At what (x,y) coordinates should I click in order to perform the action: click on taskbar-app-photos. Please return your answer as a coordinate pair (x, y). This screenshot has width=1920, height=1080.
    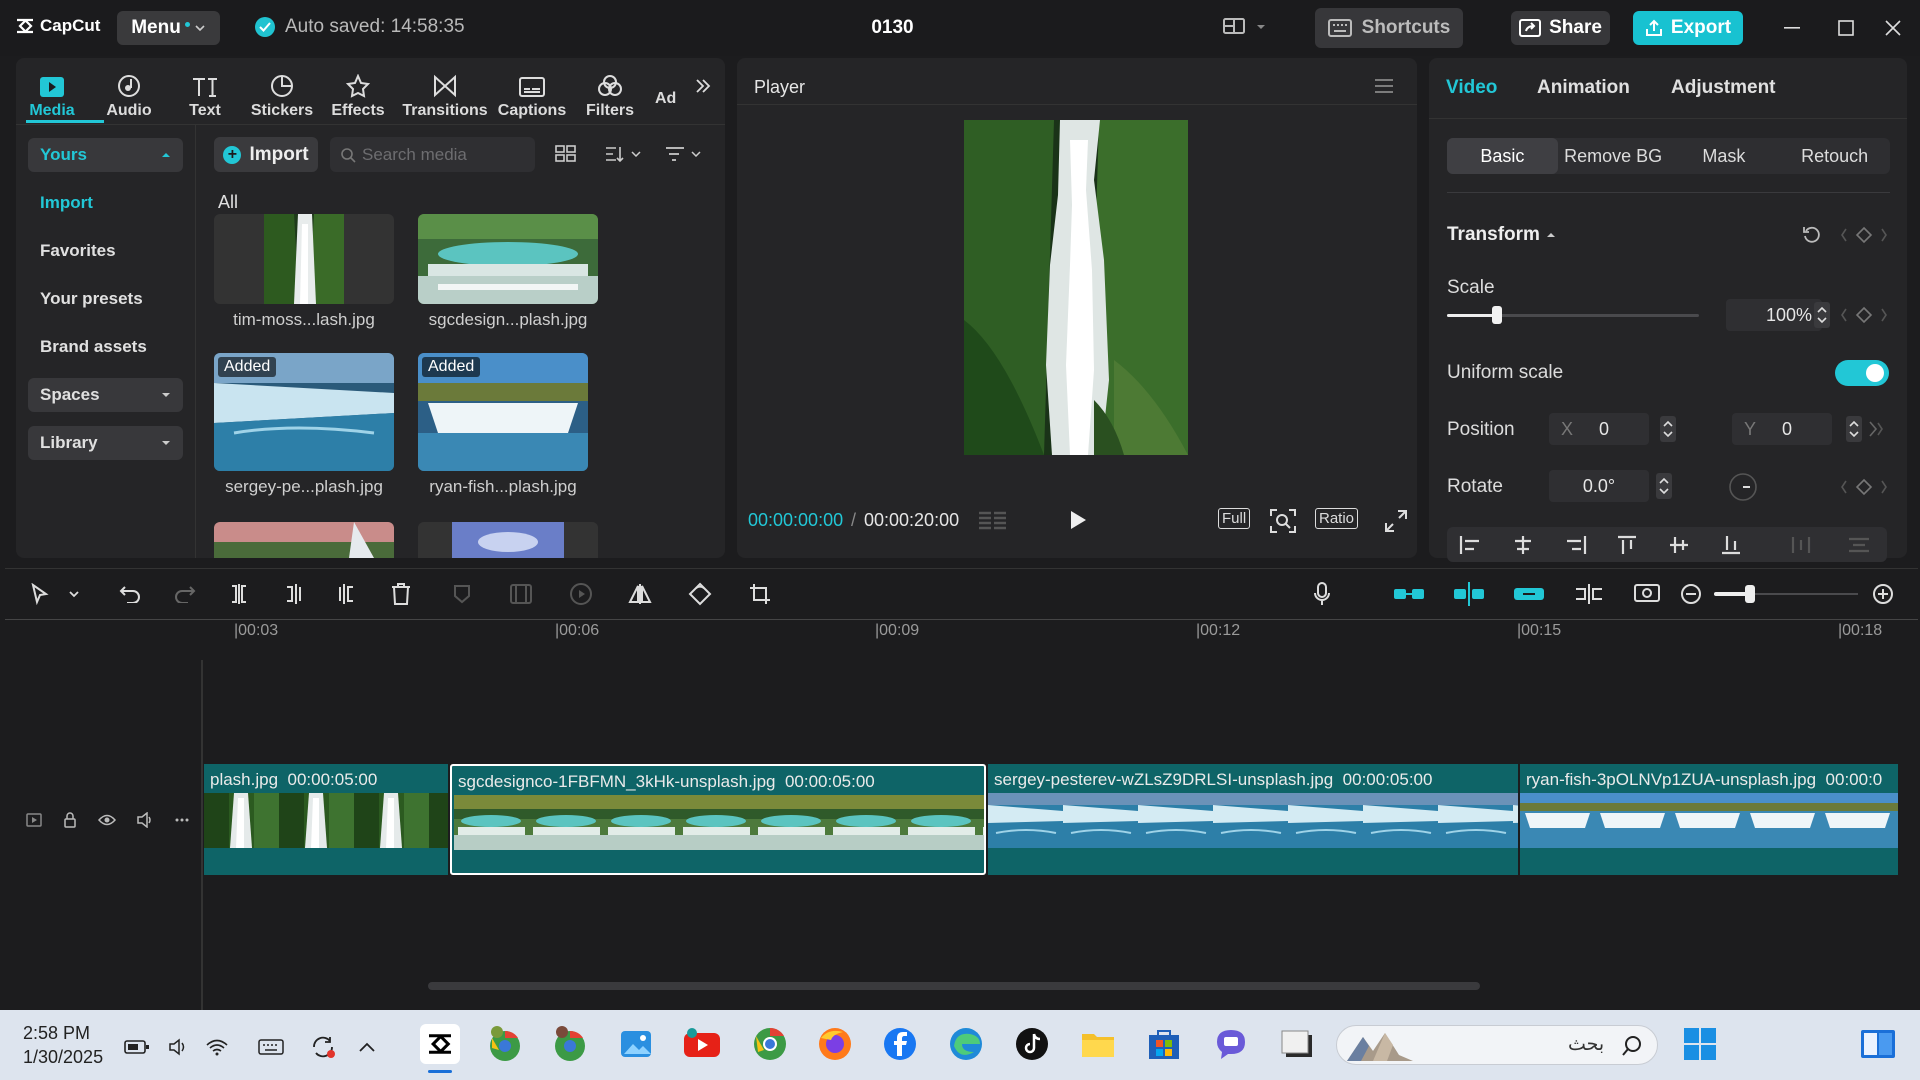
    Looking at the image, I should click on (636, 1044).